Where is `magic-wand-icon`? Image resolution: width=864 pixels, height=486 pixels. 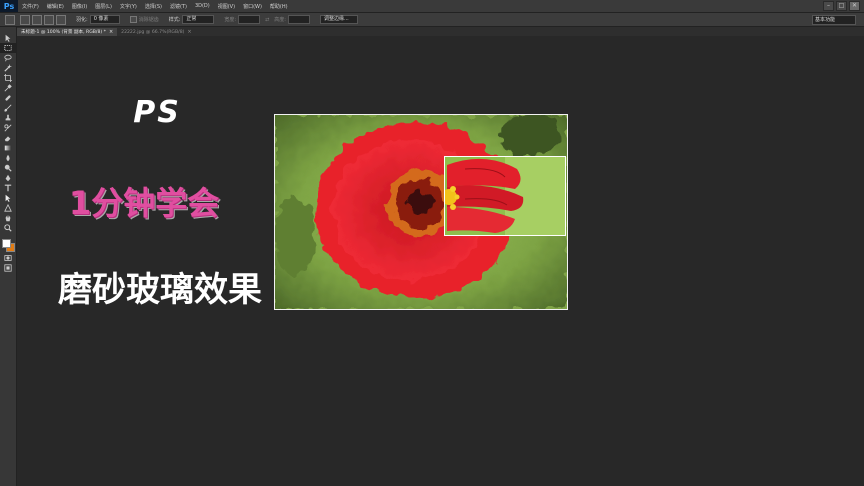 magic-wand-icon is located at coordinates (8, 68).